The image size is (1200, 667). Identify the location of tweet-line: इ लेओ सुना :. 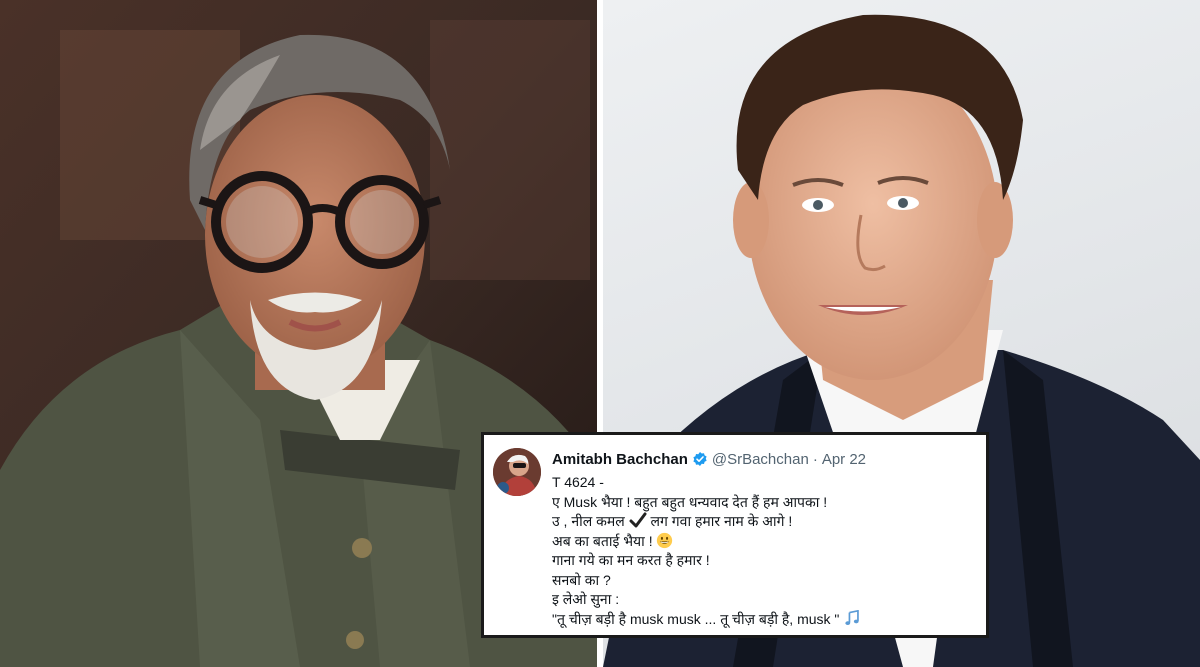
(586, 599).